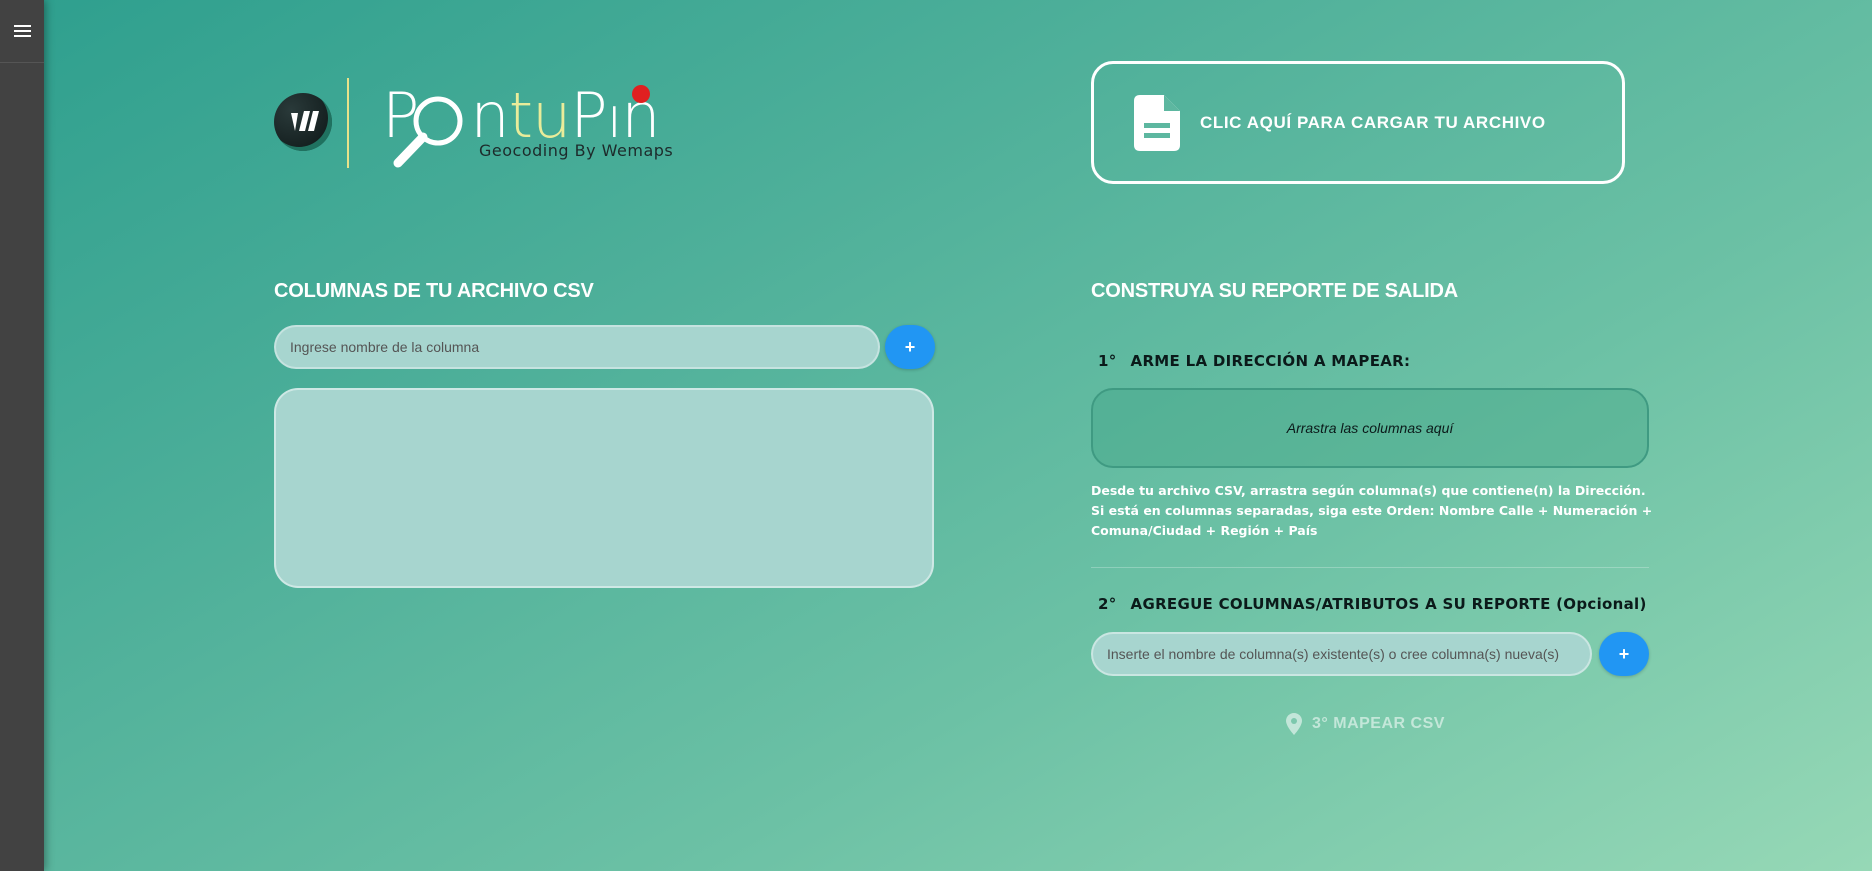  I want to click on sidebar, so click(22, 435).